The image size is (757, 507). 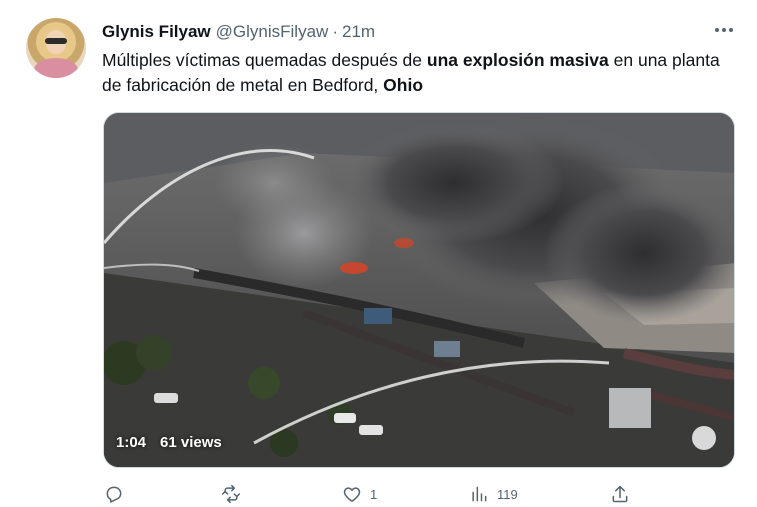 What do you see at coordinates (231, 494) in the screenshot?
I see `retweet-icon` at bounding box center [231, 494].